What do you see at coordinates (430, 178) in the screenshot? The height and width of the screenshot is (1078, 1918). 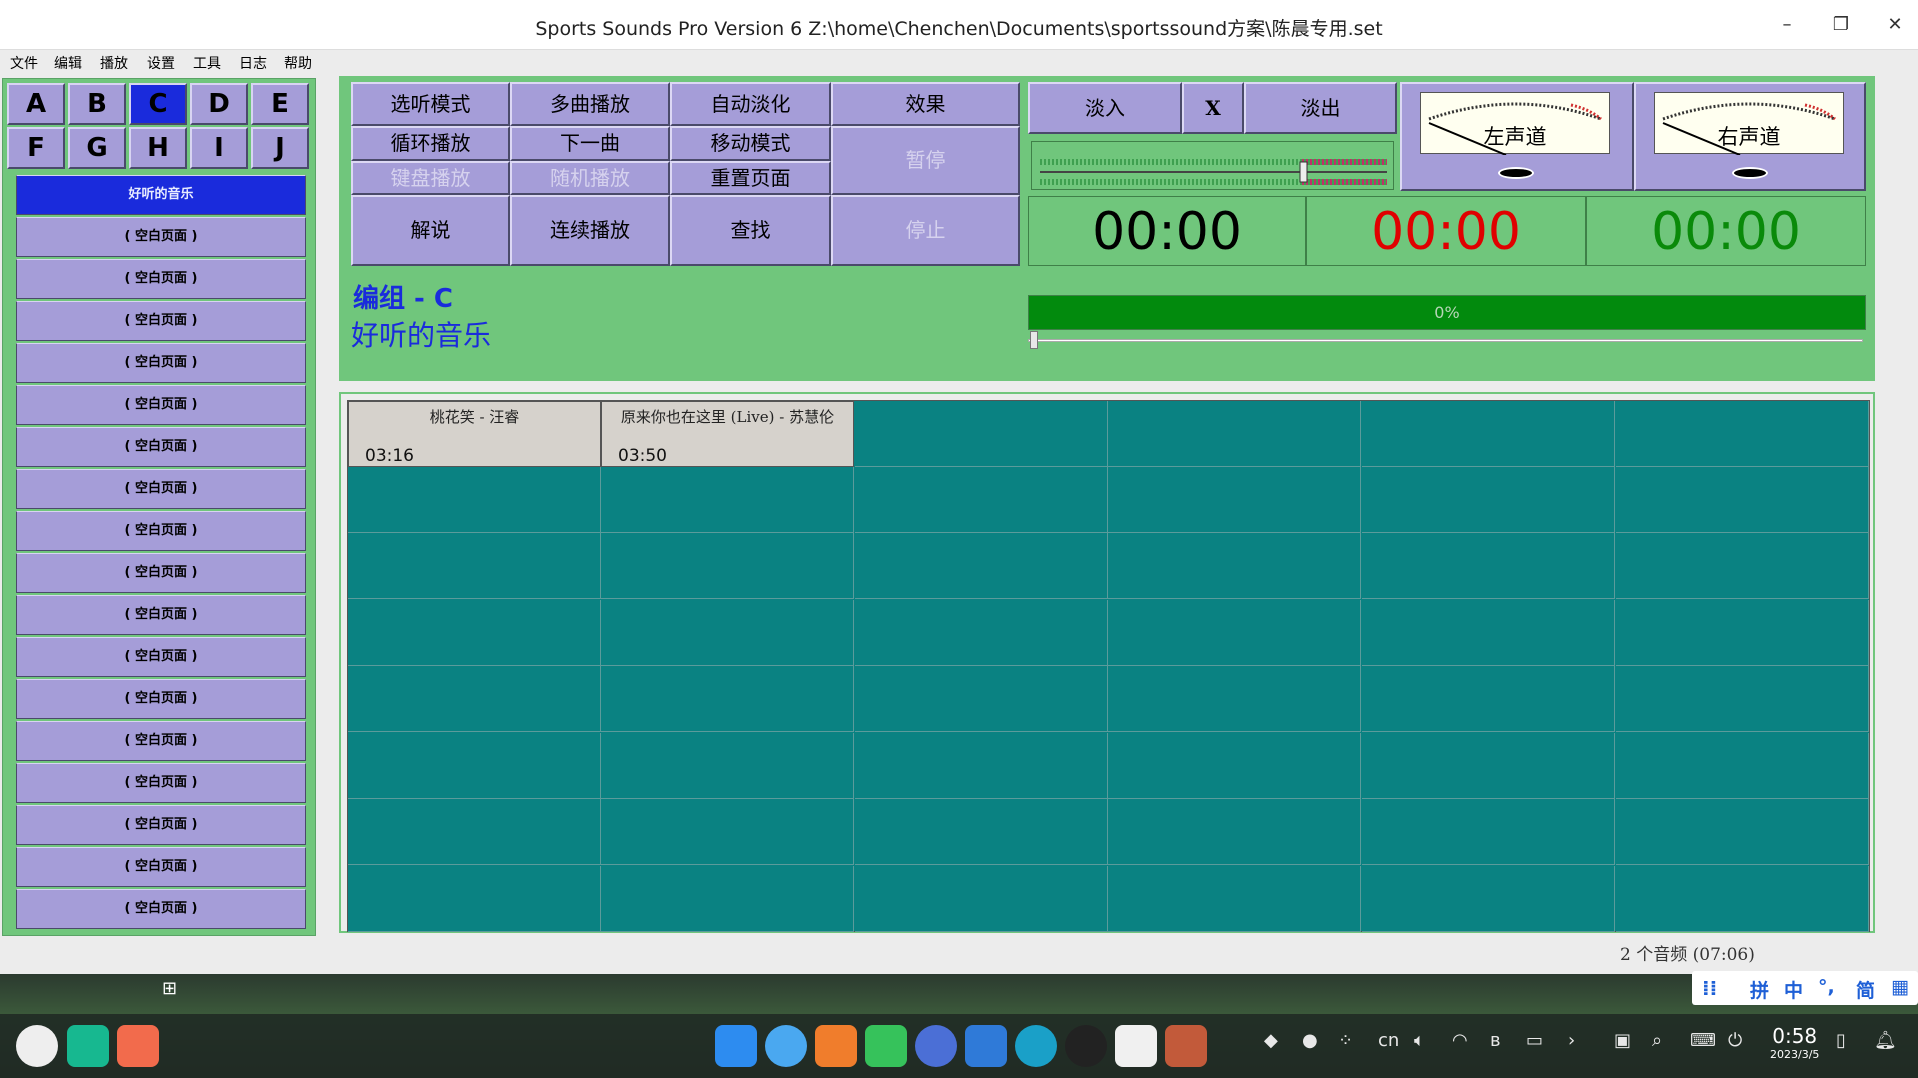 I see `keyboard-play-button: 键盘播放` at bounding box center [430, 178].